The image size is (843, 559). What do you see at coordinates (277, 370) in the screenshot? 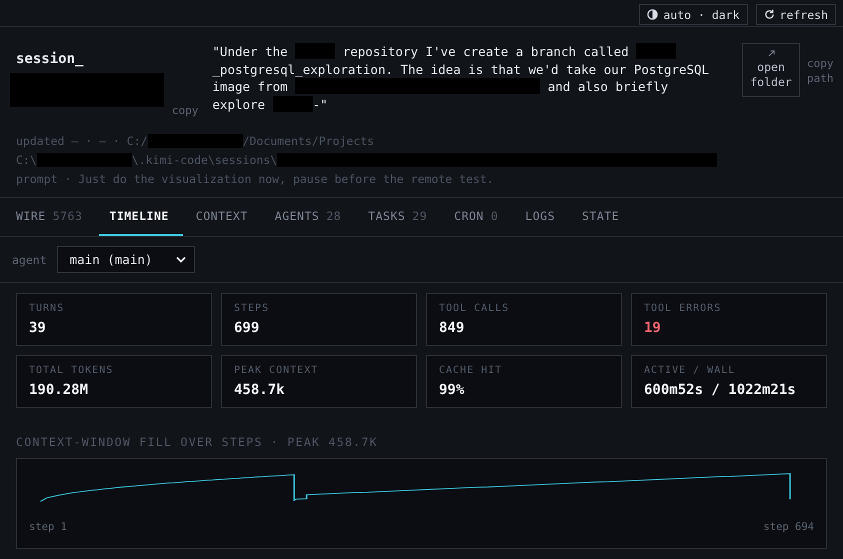
I see `stat-label: PEAK CONTEXT` at bounding box center [277, 370].